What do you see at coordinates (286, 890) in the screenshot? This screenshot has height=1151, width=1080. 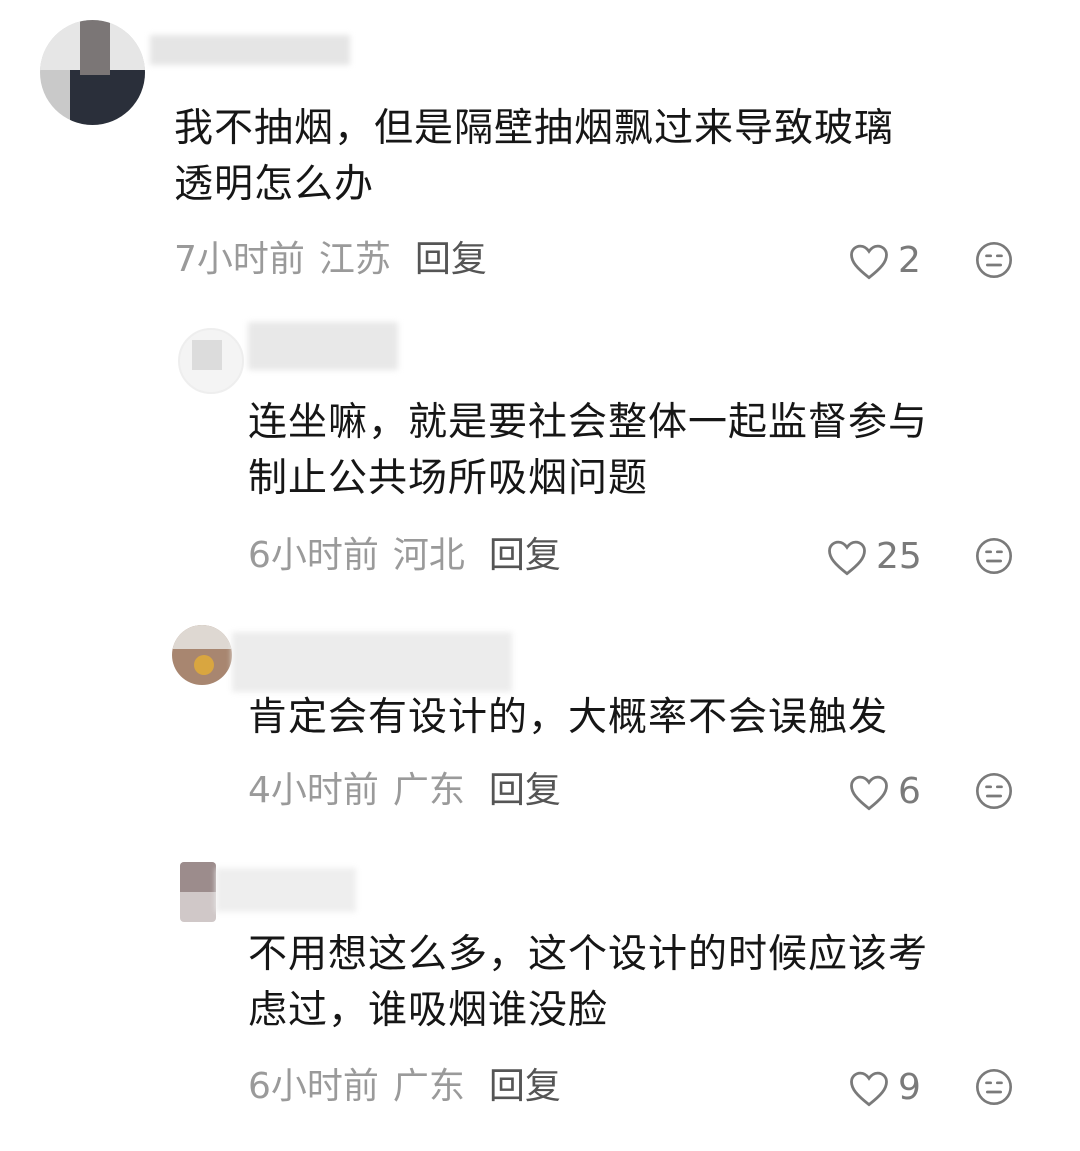 I see `username-blurred` at bounding box center [286, 890].